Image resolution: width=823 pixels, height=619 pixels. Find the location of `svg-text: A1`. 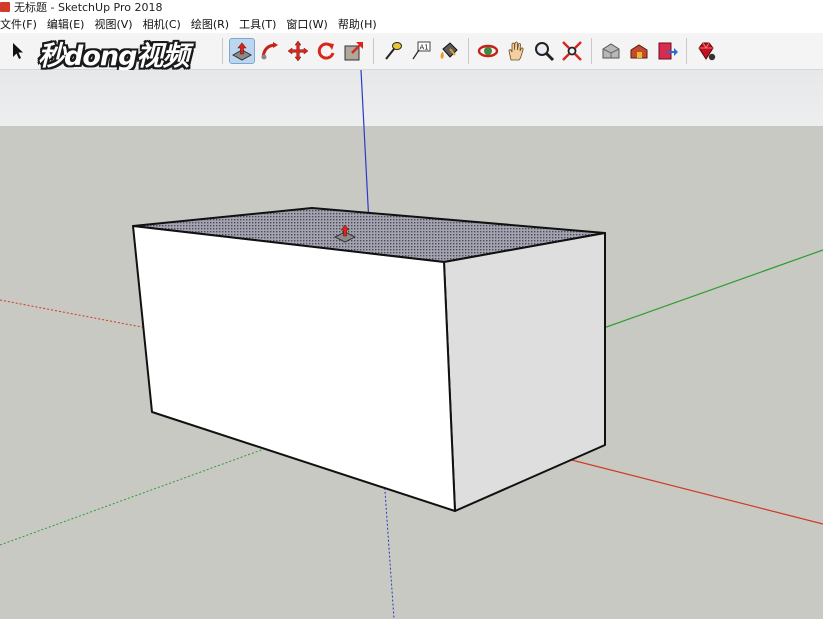

svg-text: A1 is located at coordinates (424, 48).